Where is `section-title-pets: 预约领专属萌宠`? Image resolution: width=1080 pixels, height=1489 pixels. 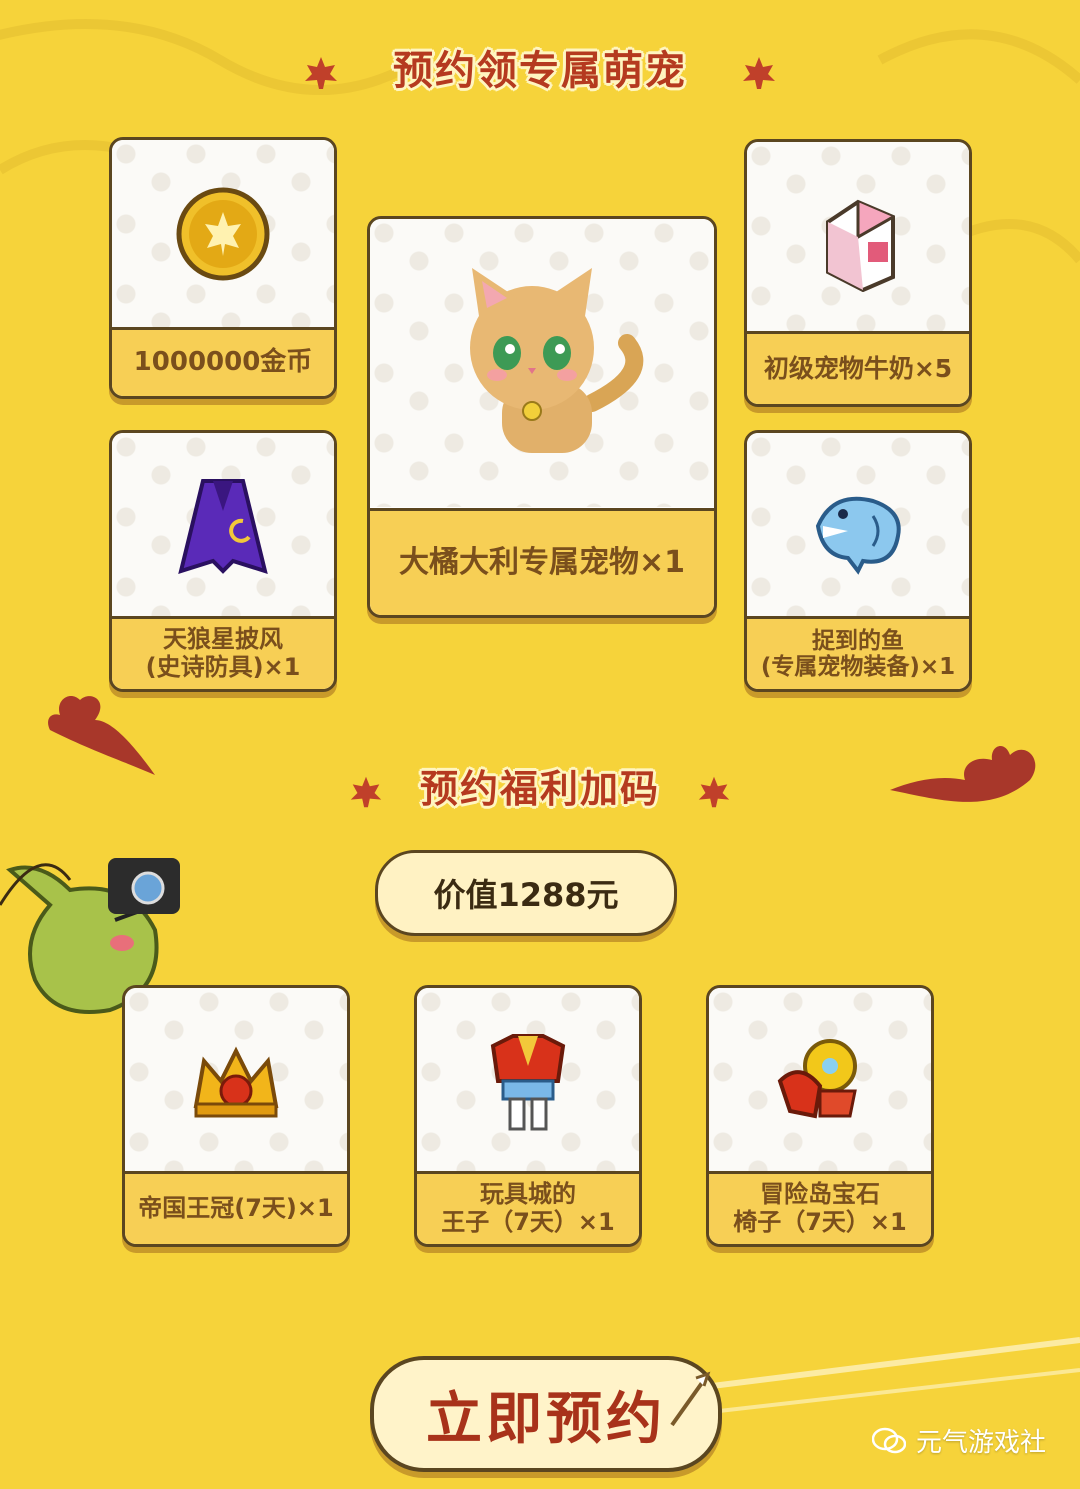 section-title-pets: 预约领专属萌宠 is located at coordinates (540, 67).